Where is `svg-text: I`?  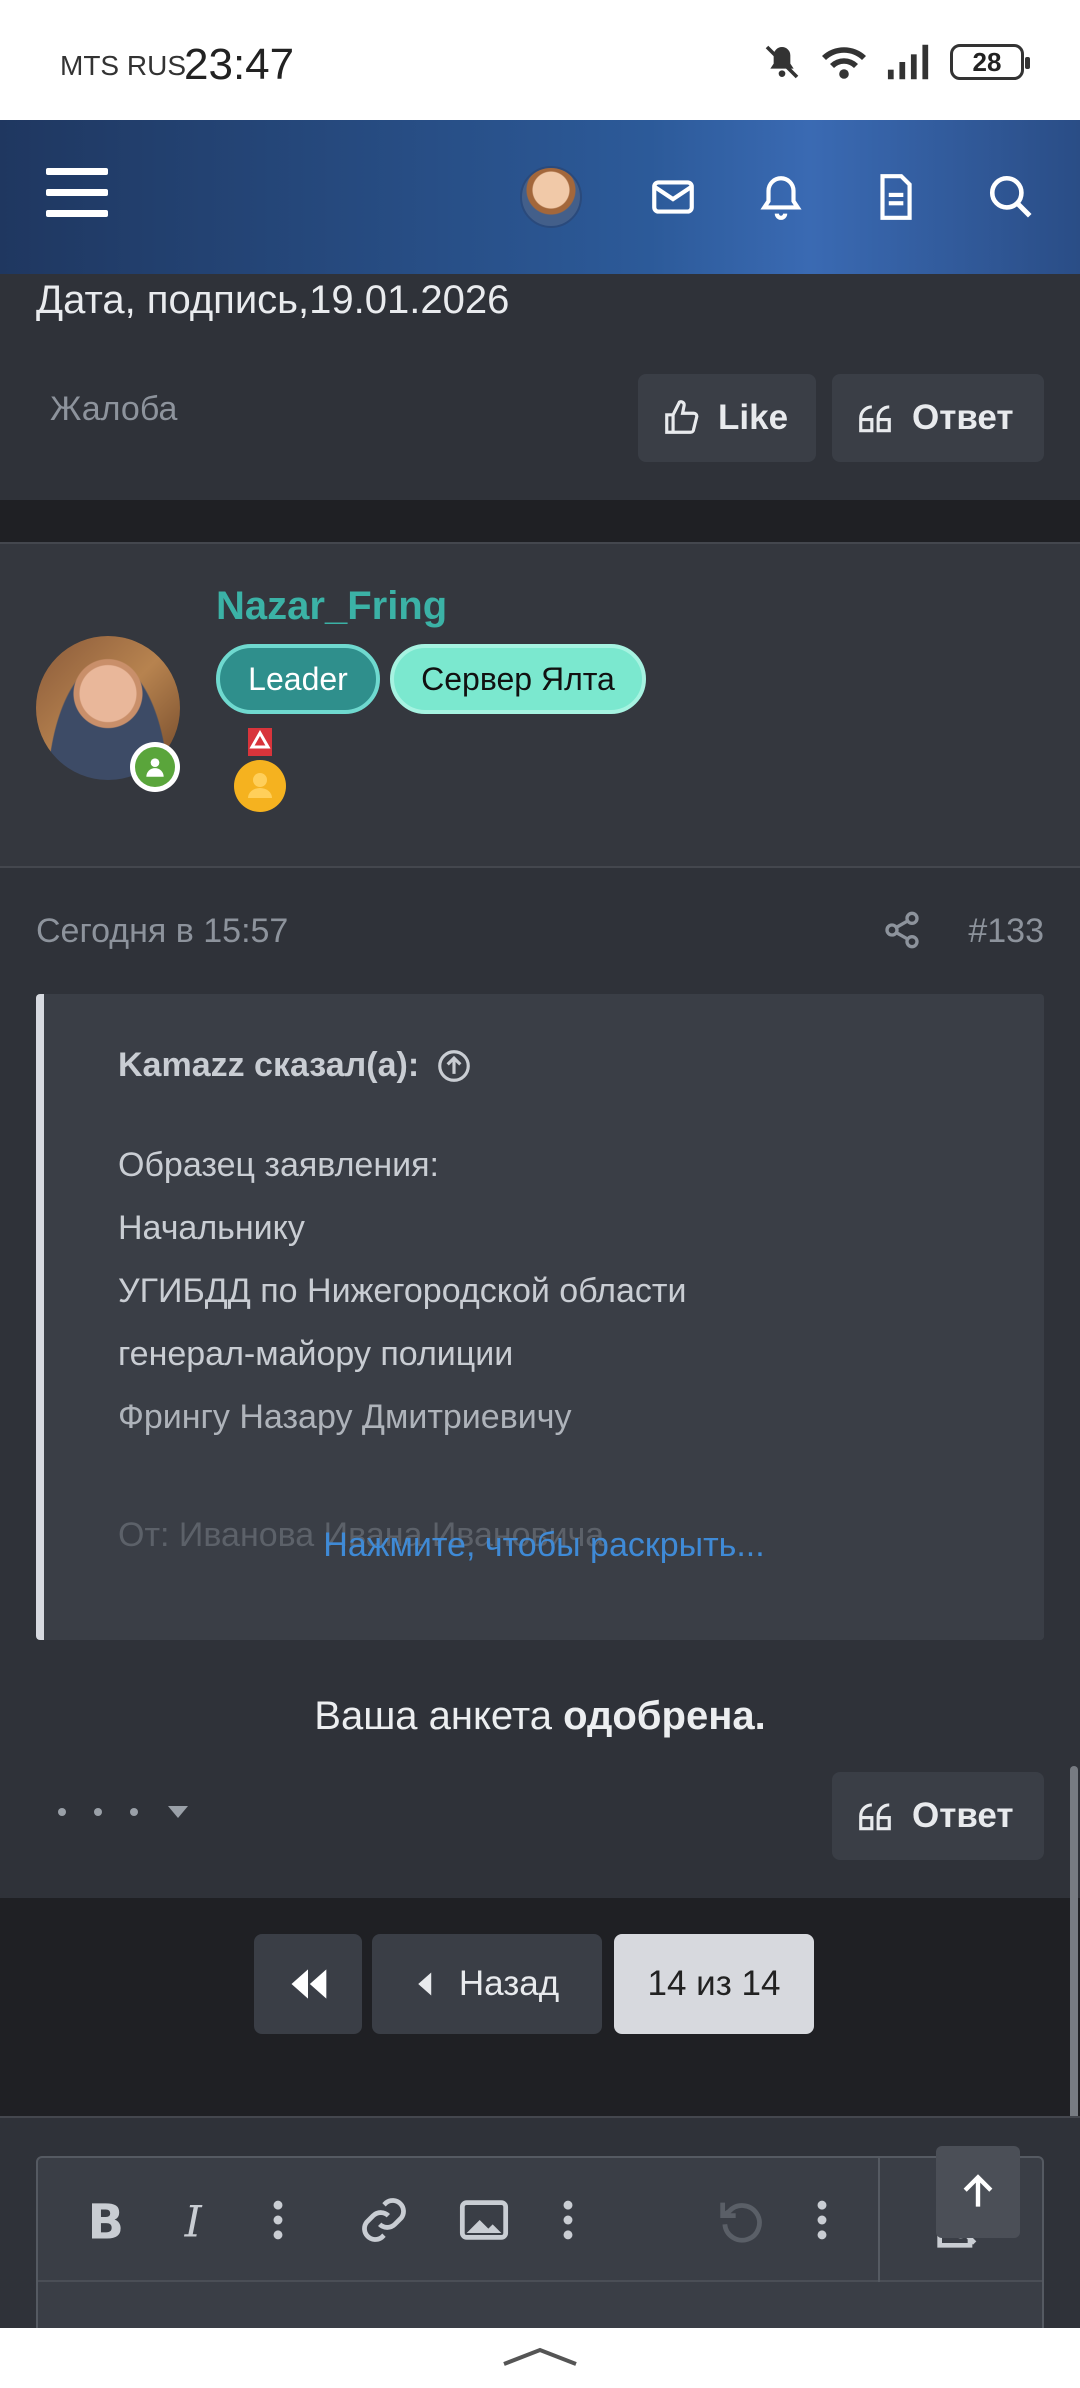
svg-text: I is located at coordinates (193, 2222).